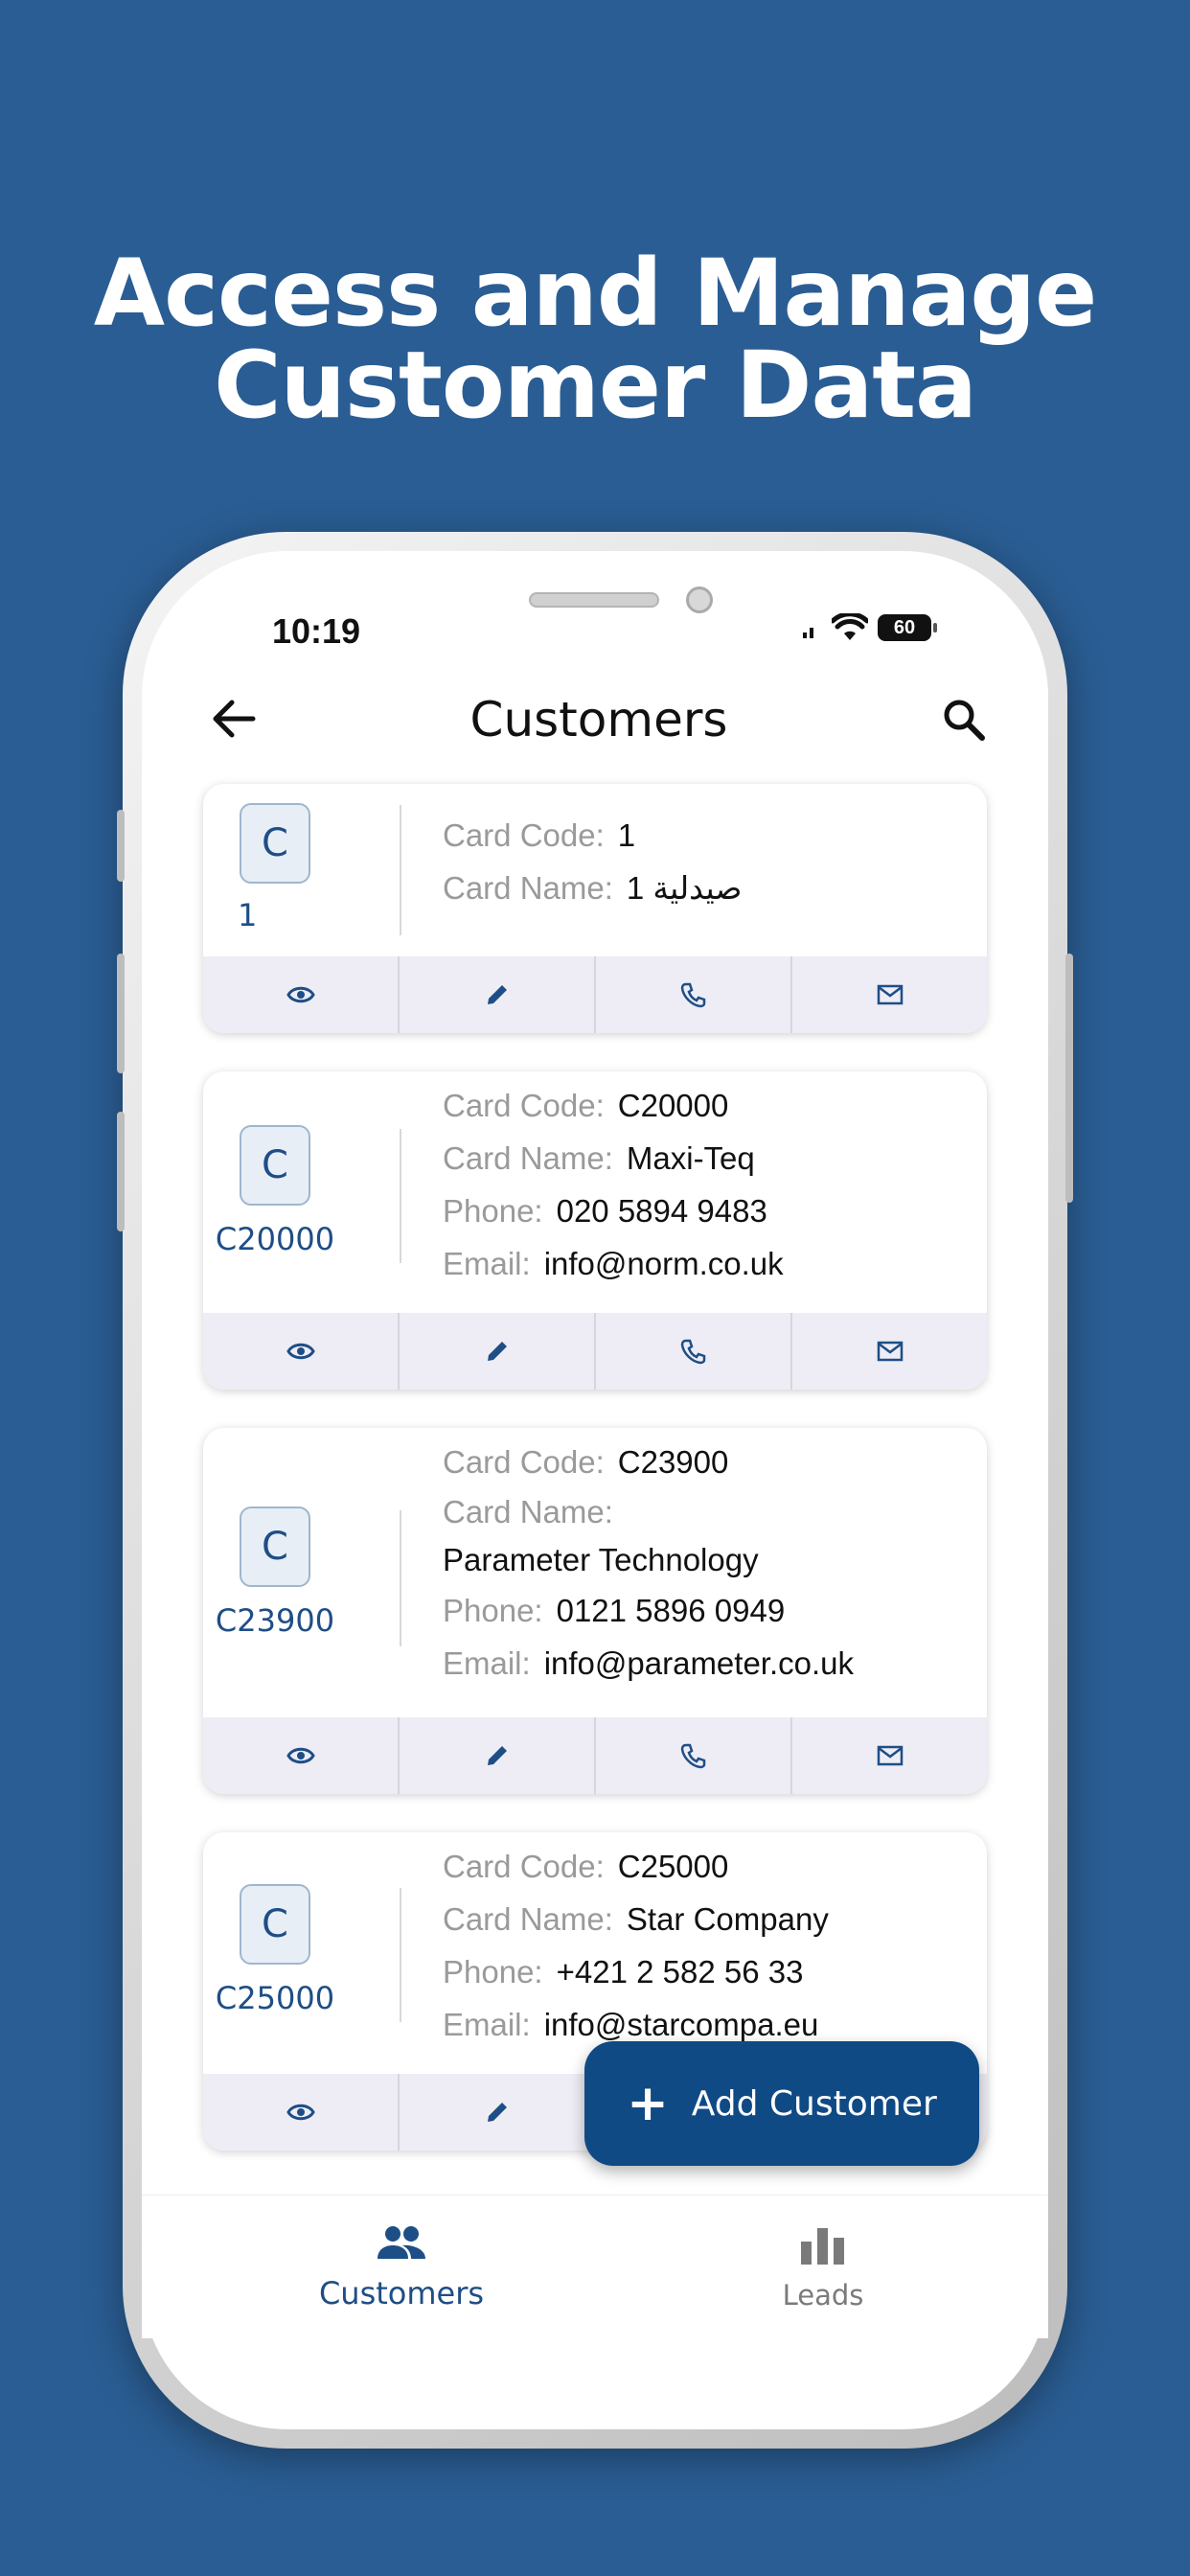  I want to click on nav-label-leads: Leads, so click(823, 2295).